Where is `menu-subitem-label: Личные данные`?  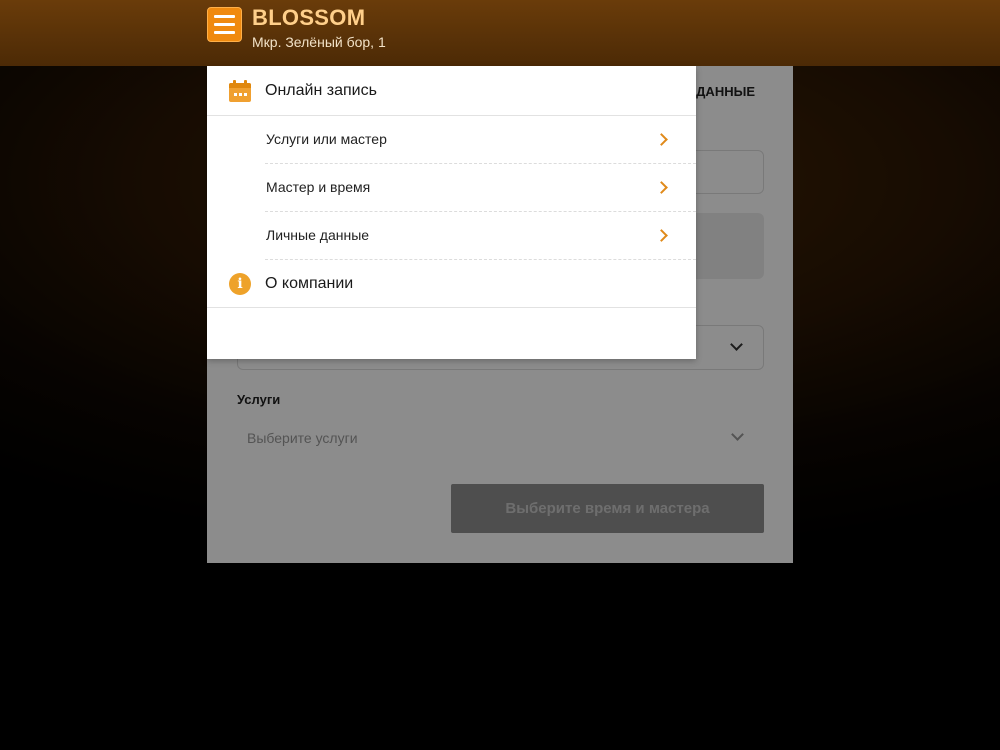 menu-subitem-label: Личные данные is located at coordinates (318, 235).